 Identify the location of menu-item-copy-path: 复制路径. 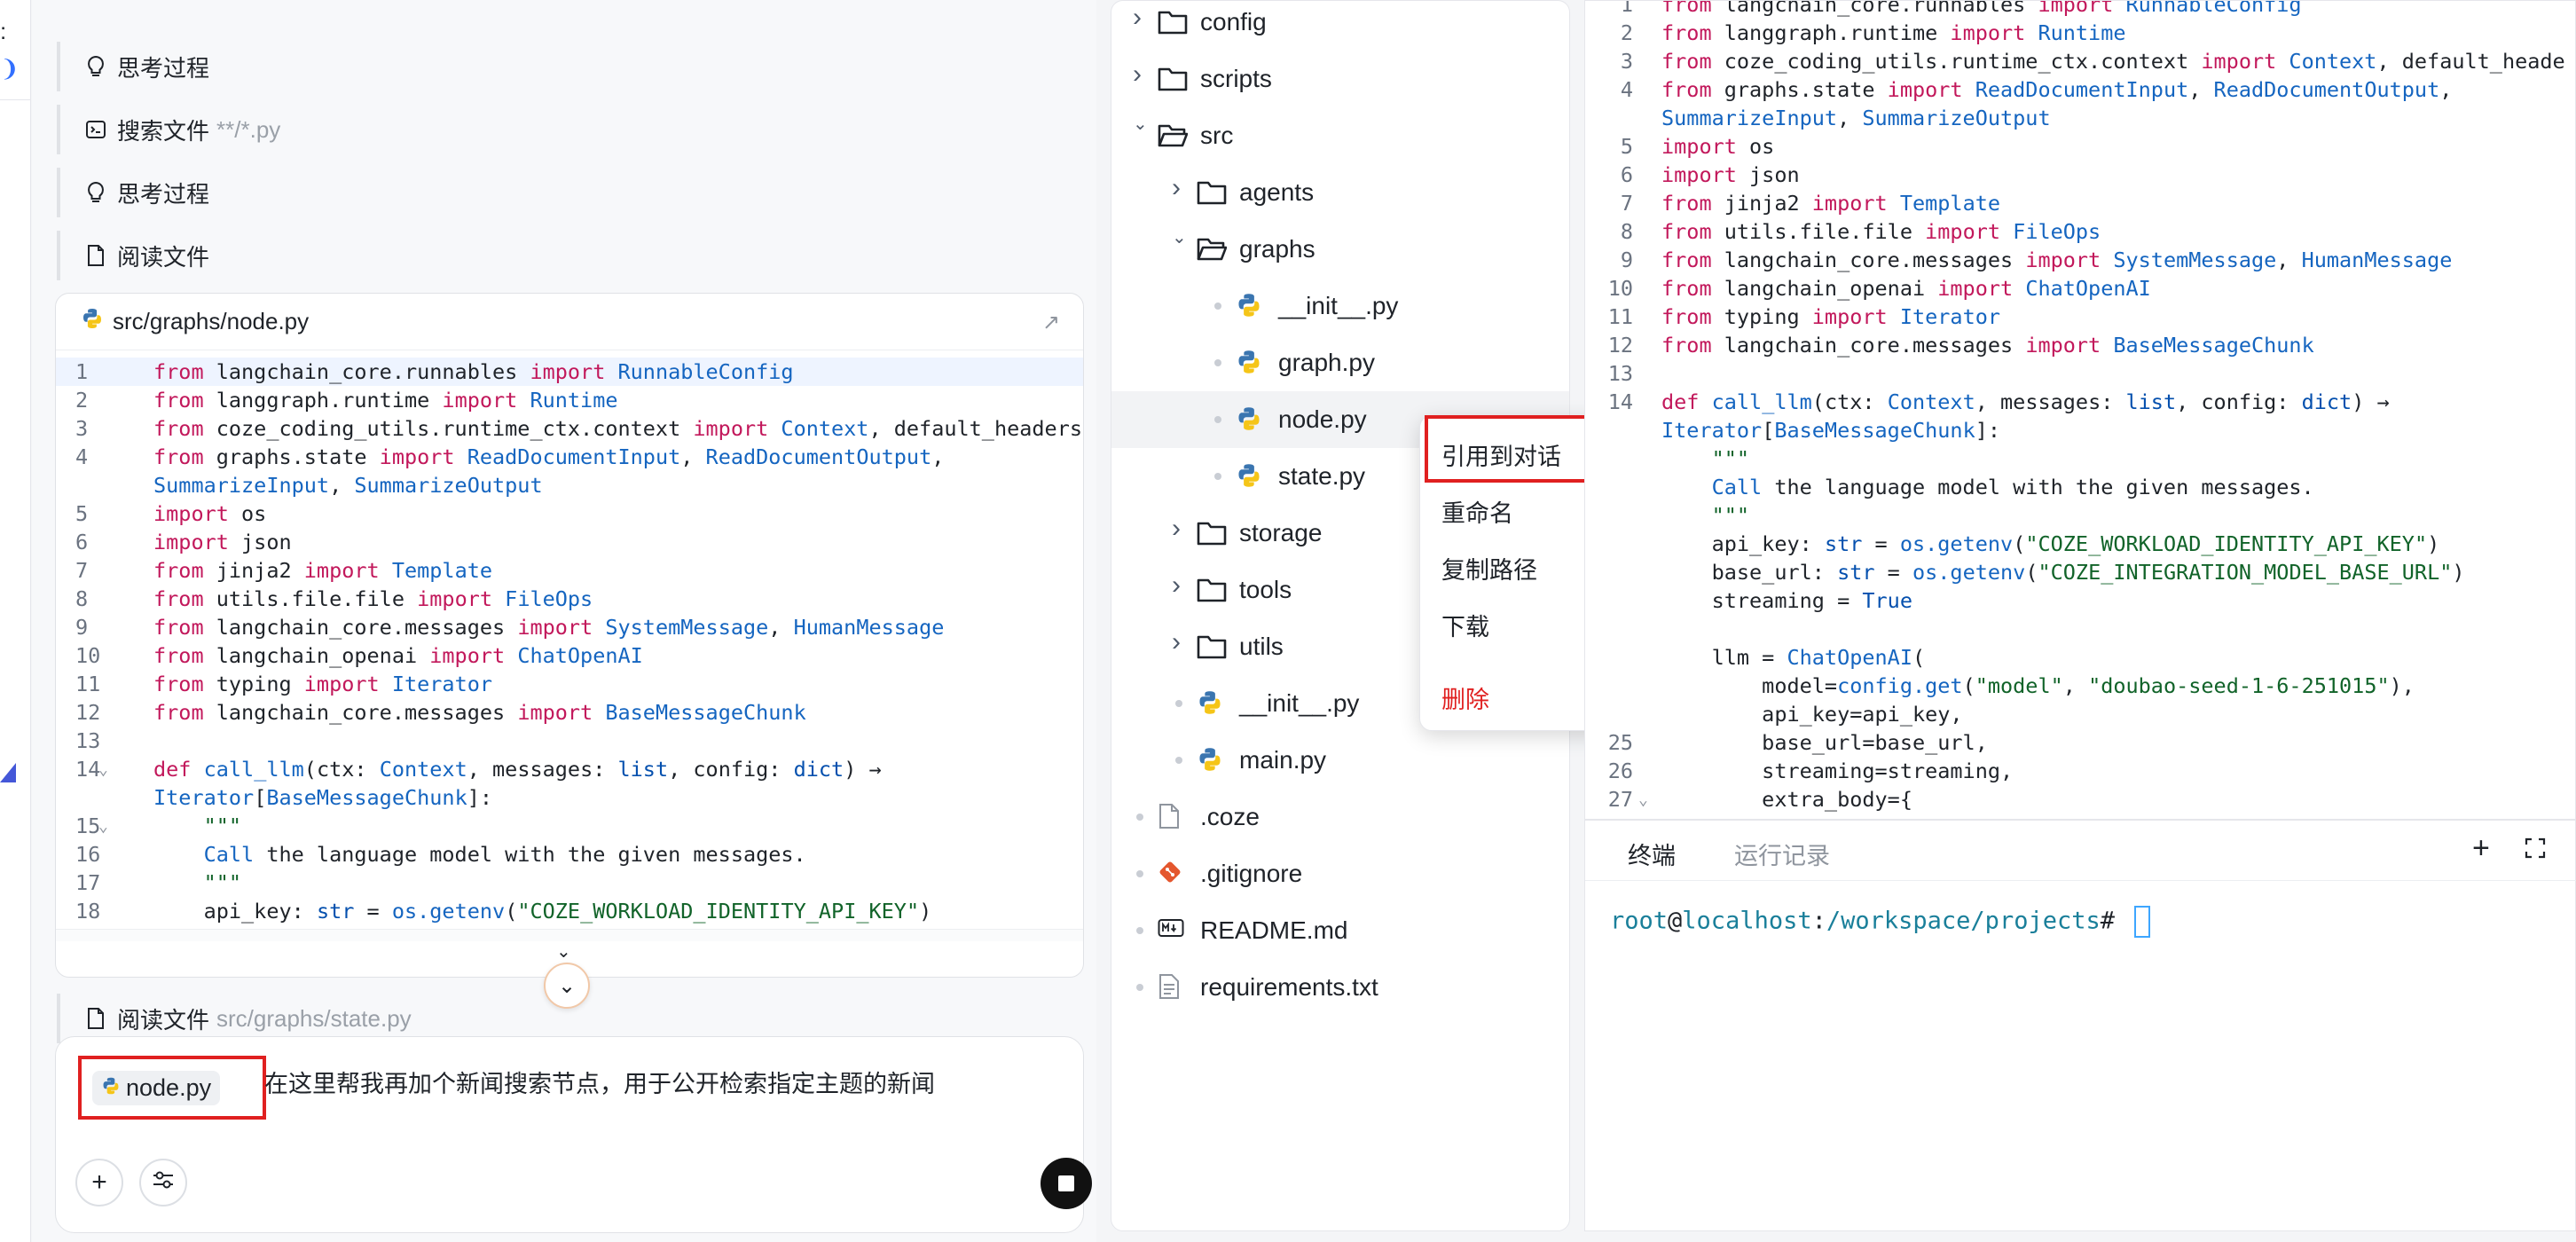
(1489, 568).